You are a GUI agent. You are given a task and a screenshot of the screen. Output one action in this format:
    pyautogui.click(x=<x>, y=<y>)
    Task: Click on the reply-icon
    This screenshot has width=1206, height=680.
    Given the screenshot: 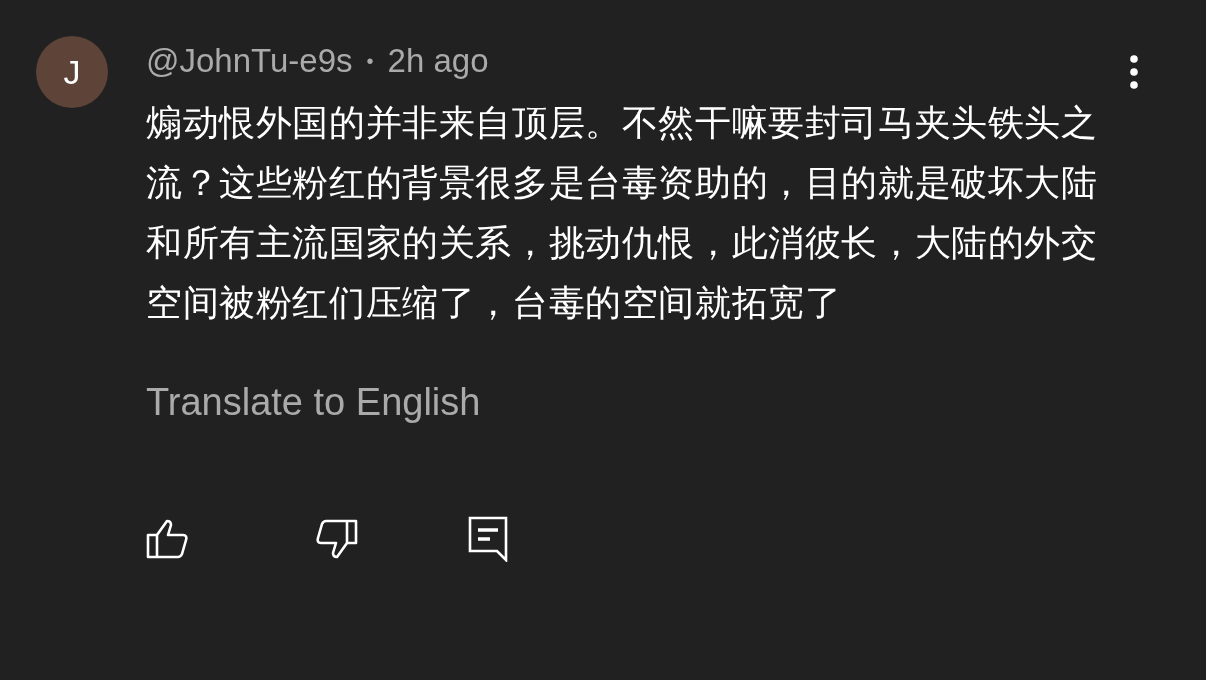 What is the action you would take?
    pyautogui.click(x=488, y=539)
    